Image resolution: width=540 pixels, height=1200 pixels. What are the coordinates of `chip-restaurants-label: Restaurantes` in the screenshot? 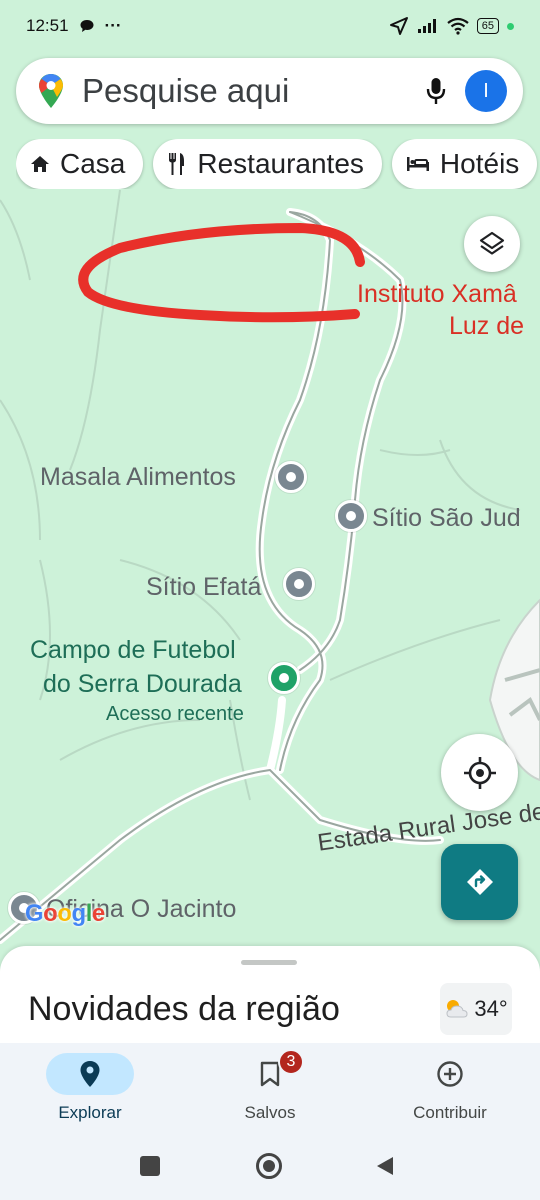 It's located at (280, 163).